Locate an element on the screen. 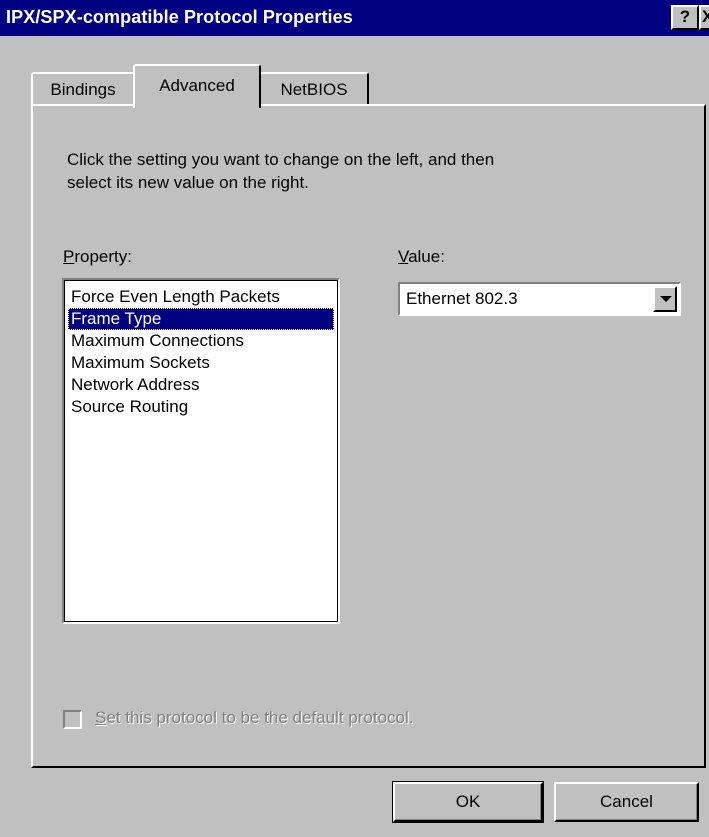  cancel-button: Cancel is located at coordinates (626, 802).